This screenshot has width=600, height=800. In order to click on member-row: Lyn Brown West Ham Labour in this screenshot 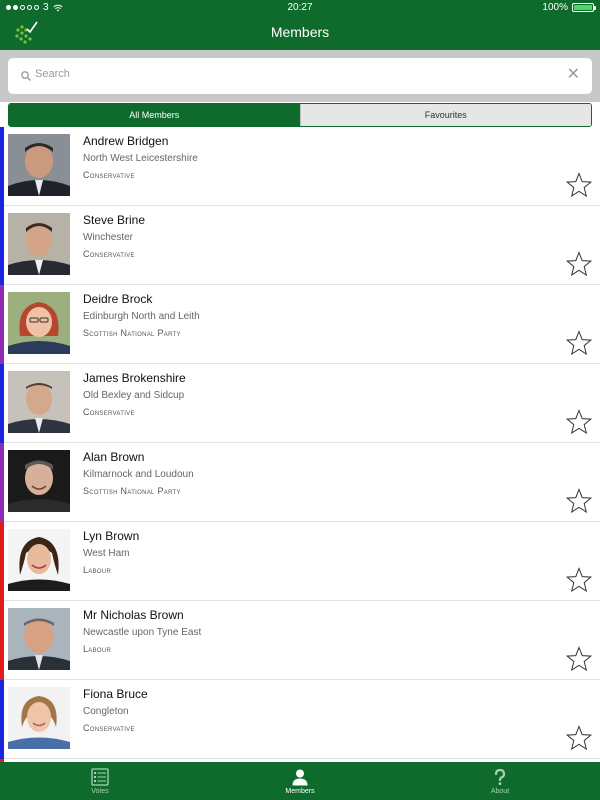, I will do `click(300, 561)`.